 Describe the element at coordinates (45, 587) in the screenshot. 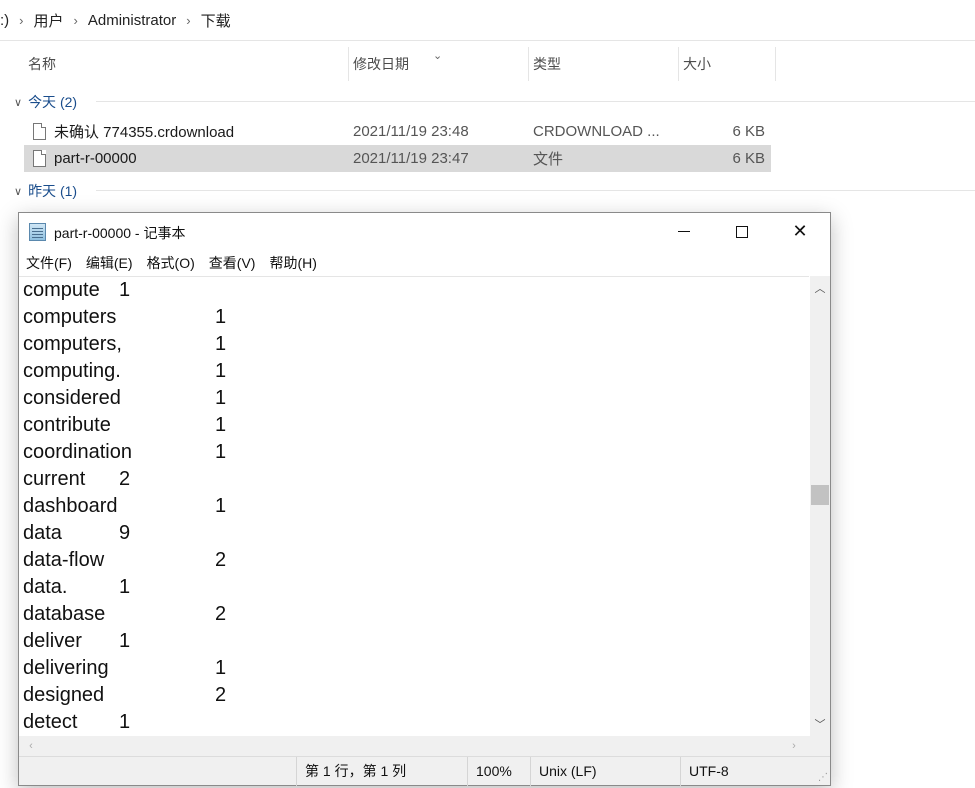

I see `word-text: data.` at that location.